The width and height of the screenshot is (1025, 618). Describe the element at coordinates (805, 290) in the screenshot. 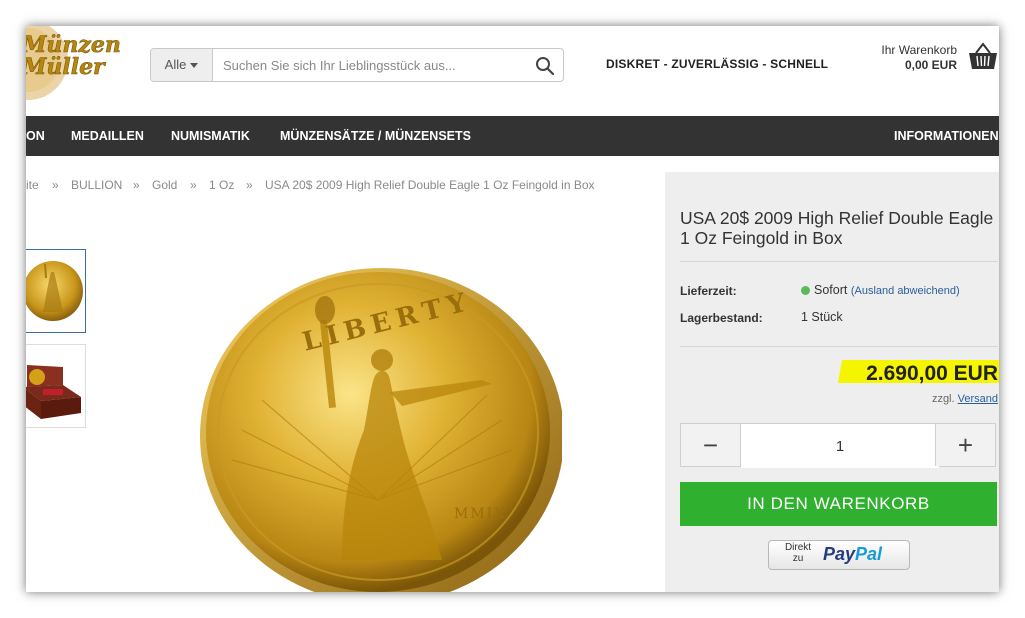

I see `available-status-icon` at that location.